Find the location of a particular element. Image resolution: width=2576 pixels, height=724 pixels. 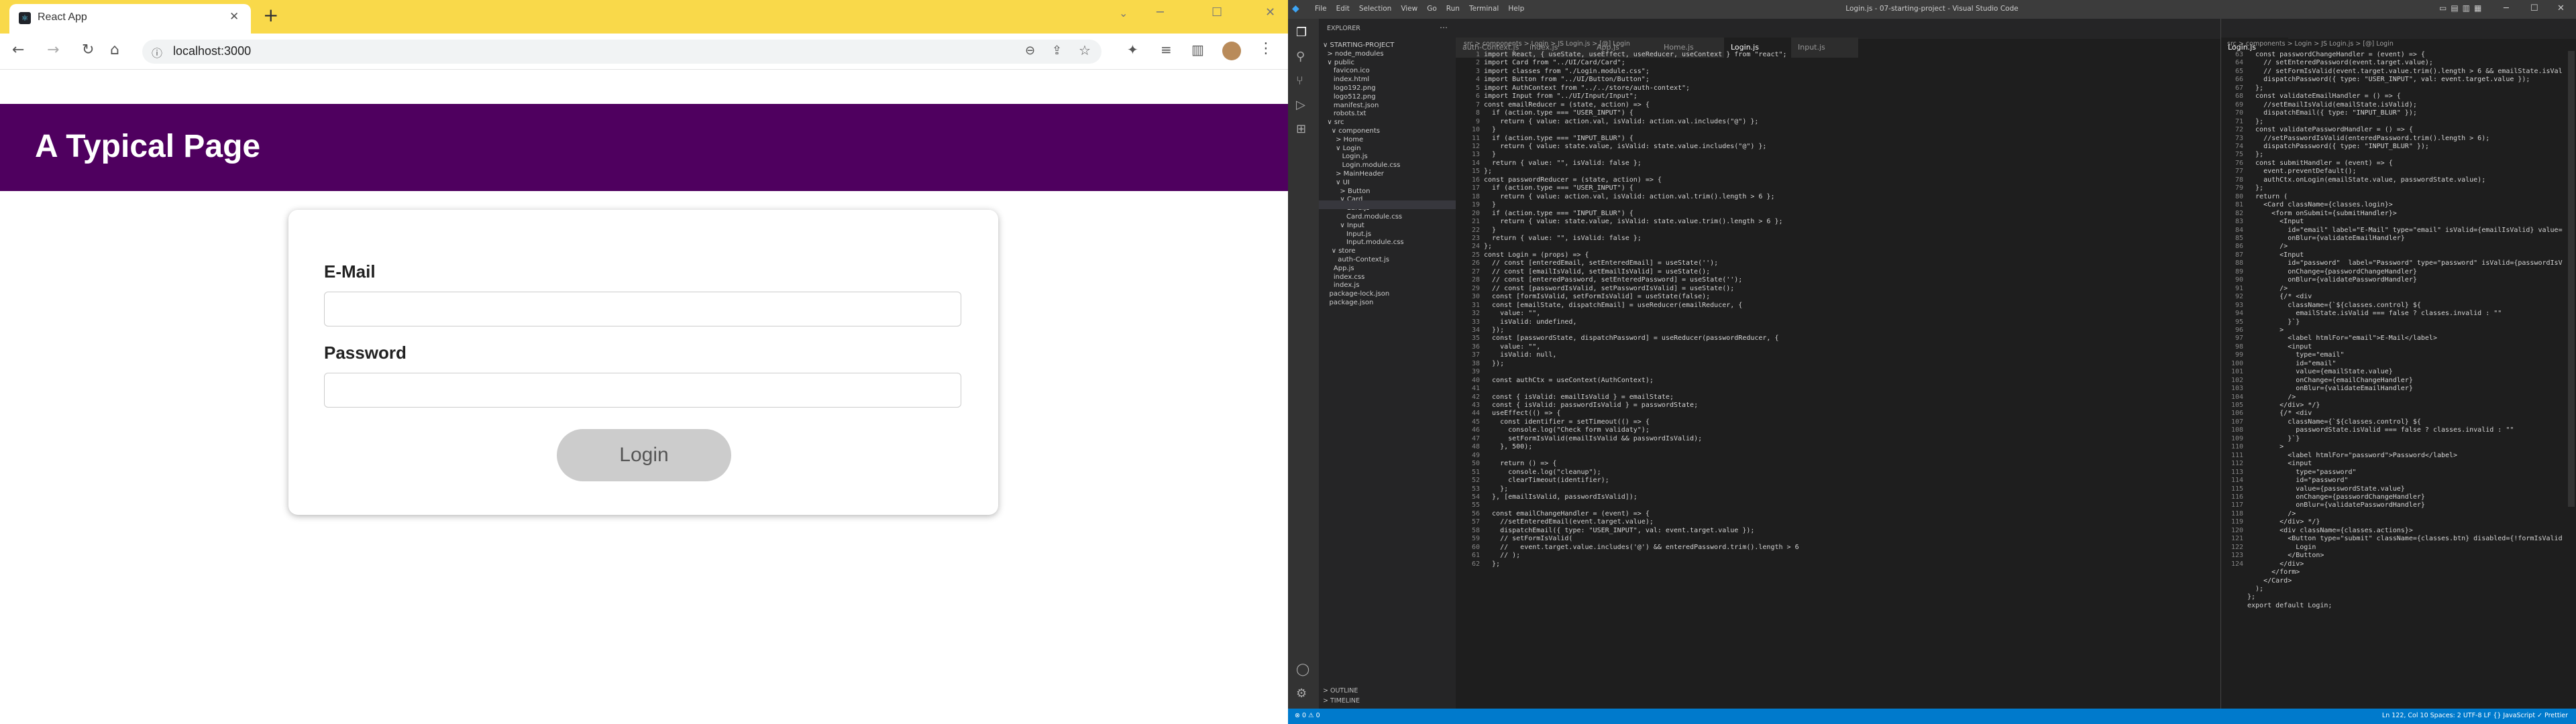

tab-search-icon: ⌄ is located at coordinates (1123, 13).